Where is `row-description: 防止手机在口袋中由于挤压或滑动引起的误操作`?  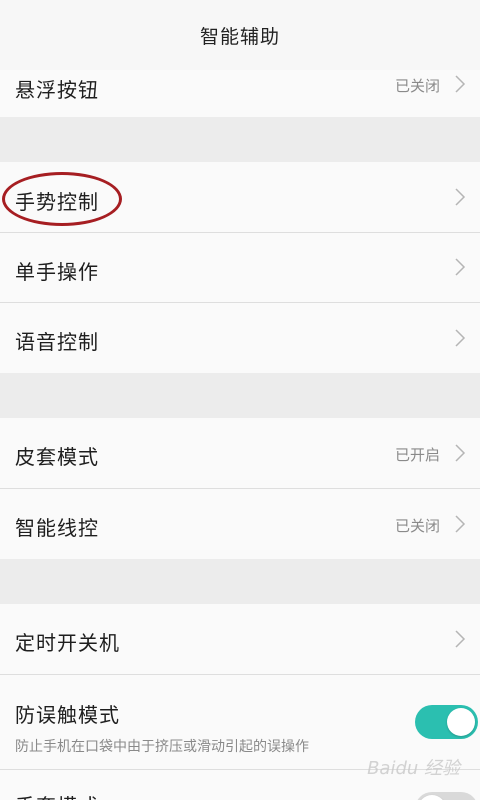 row-description: 防止手机在口袋中由于挤压或滑动引起的误操作 is located at coordinates (162, 747).